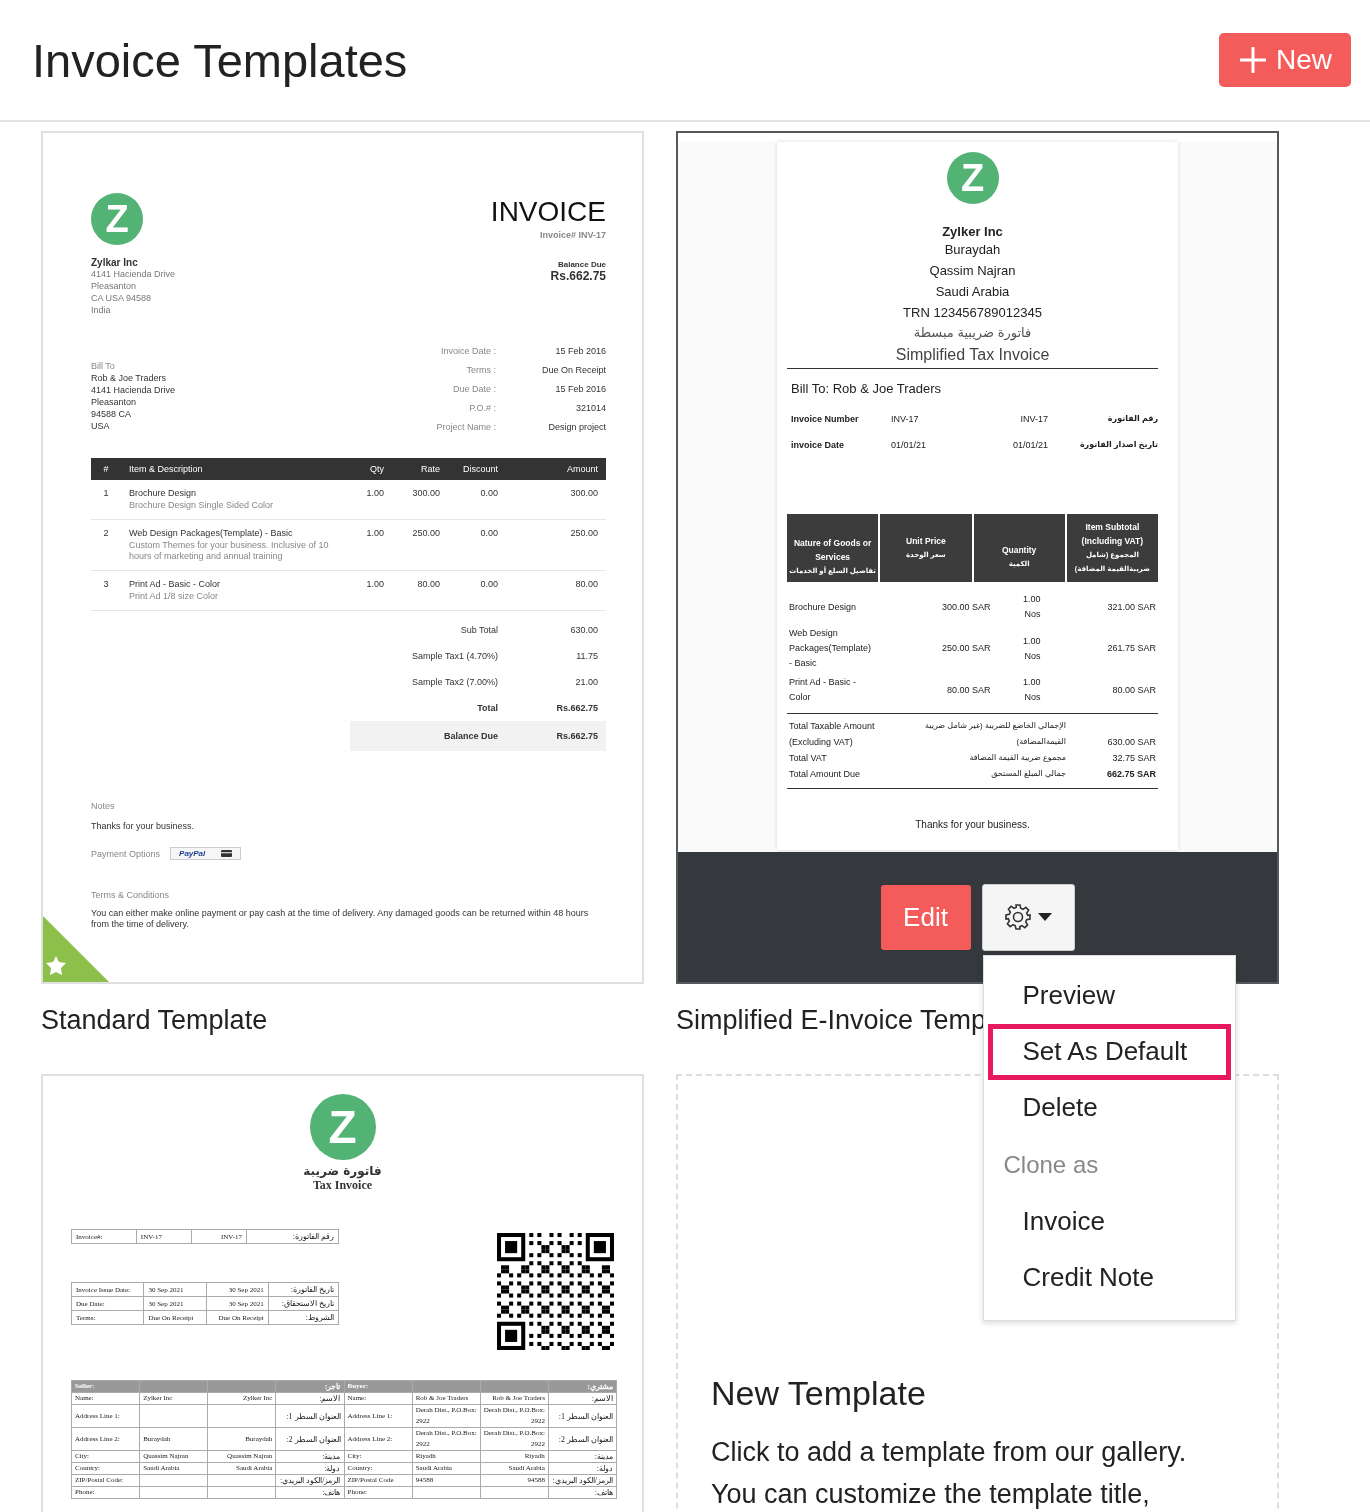 The height and width of the screenshot is (1512, 1370). What do you see at coordinates (133, 274) in the screenshot?
I see `address-line: 4141 Hacienda Drive` at bounding box center [133, 274].